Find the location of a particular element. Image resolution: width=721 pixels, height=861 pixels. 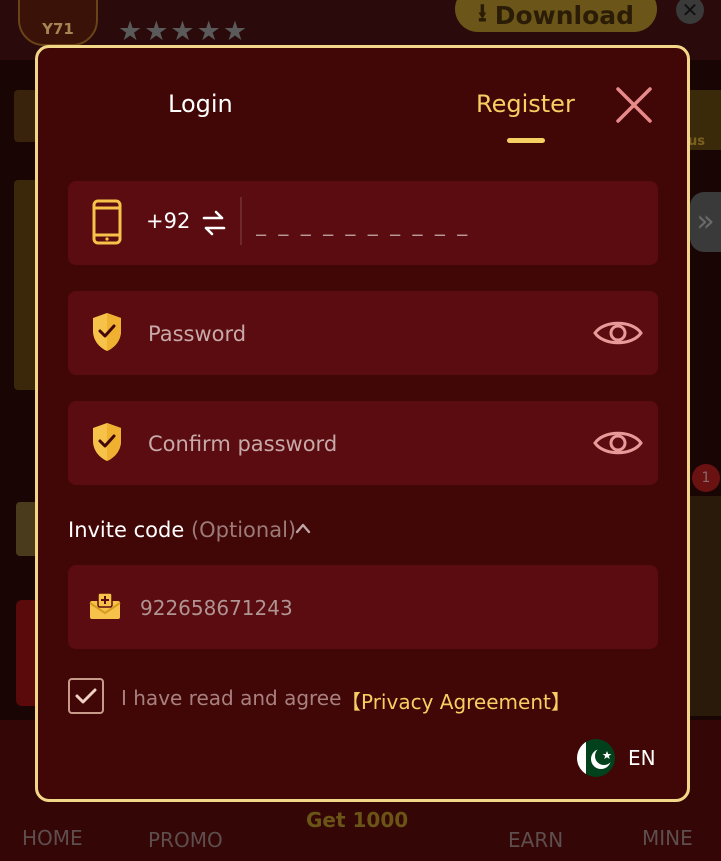

invite-label-text: Invite code is located at coordinates (126, 530).